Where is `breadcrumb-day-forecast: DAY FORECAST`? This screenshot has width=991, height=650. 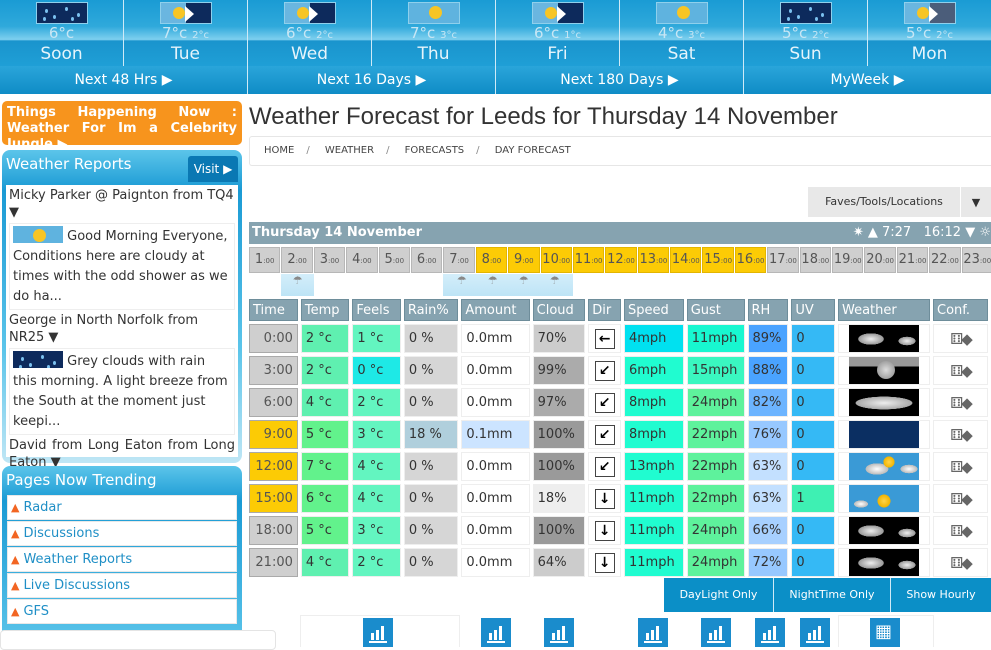 breadcrumb-day-forecast: DAY FORECAST is located at coordinates (533, 150).